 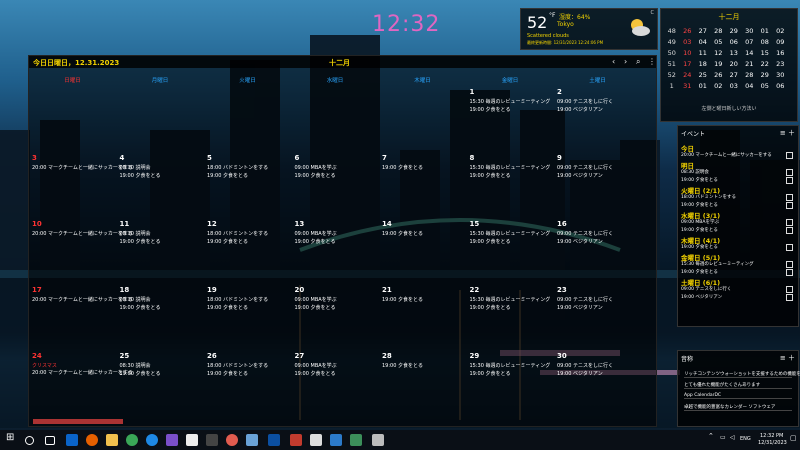 What do you see at coordinates (81, 317) in the screenshot?
I see `calendar-day-cell: 17 20:00 マークチームと一緒にサッカーをする` at bounding box center [81, 317].